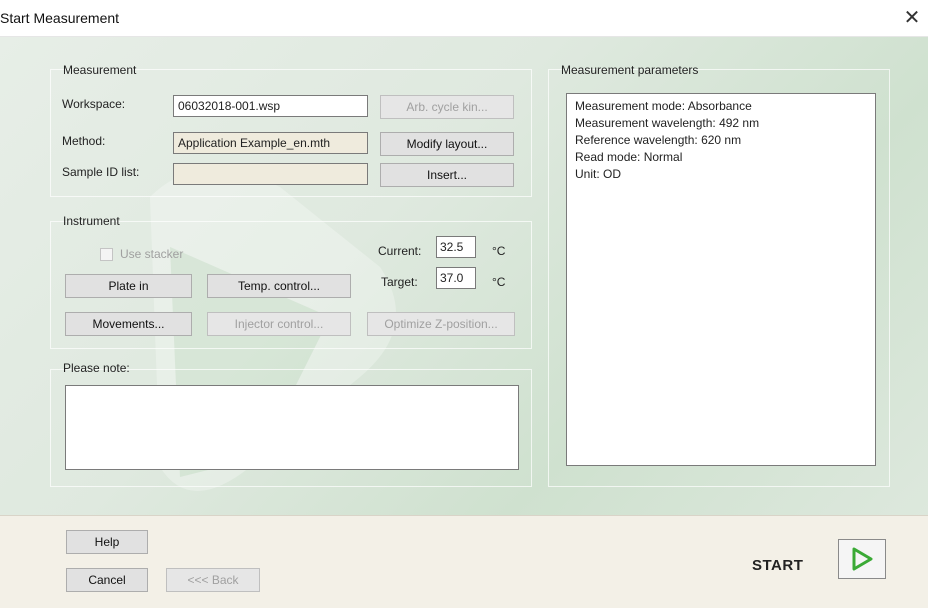 This screenshot has height=608, width=928. Describe the element at coordinates (598, 174) in the screenshot. I see `parameter-line: Unit: OD` at that location.